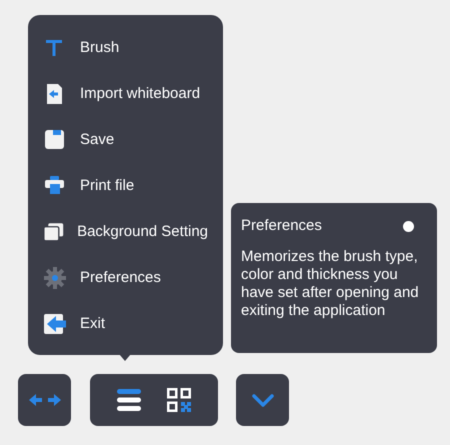 This screenshot has width=450, height=445. Describe the element at coordinates (125, 140) in the screenshot. I see `menu-item: Save` at that location.